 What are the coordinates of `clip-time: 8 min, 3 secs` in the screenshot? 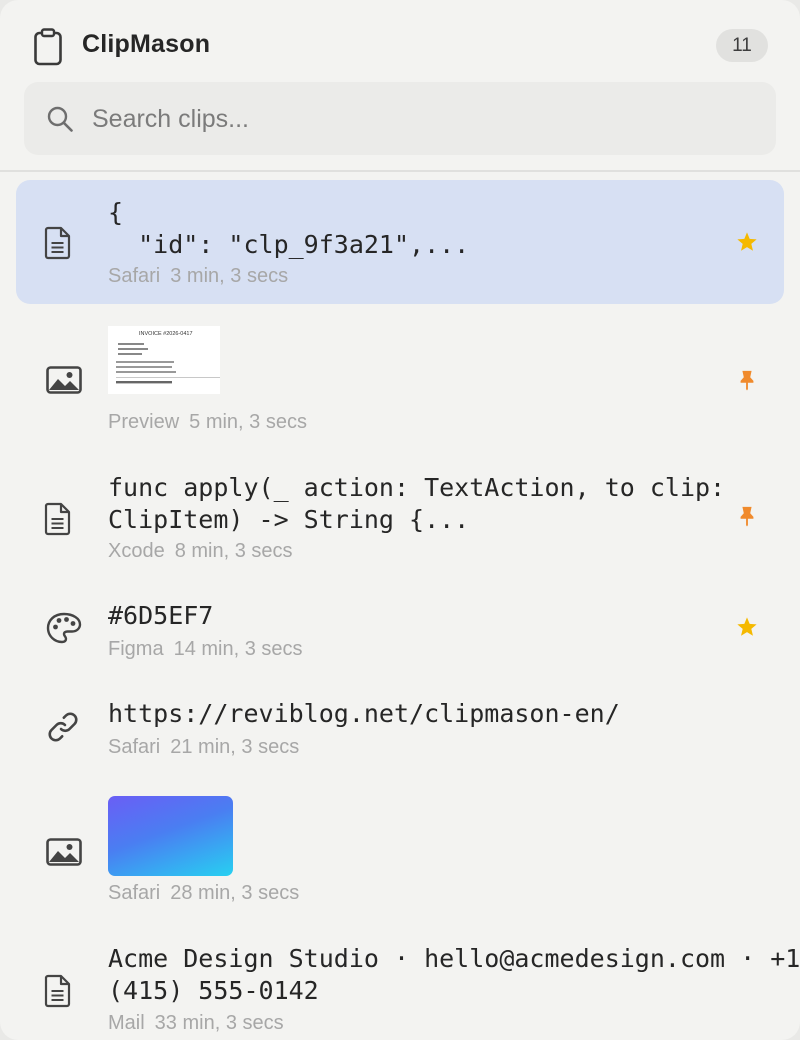 It's located at (233, 551).